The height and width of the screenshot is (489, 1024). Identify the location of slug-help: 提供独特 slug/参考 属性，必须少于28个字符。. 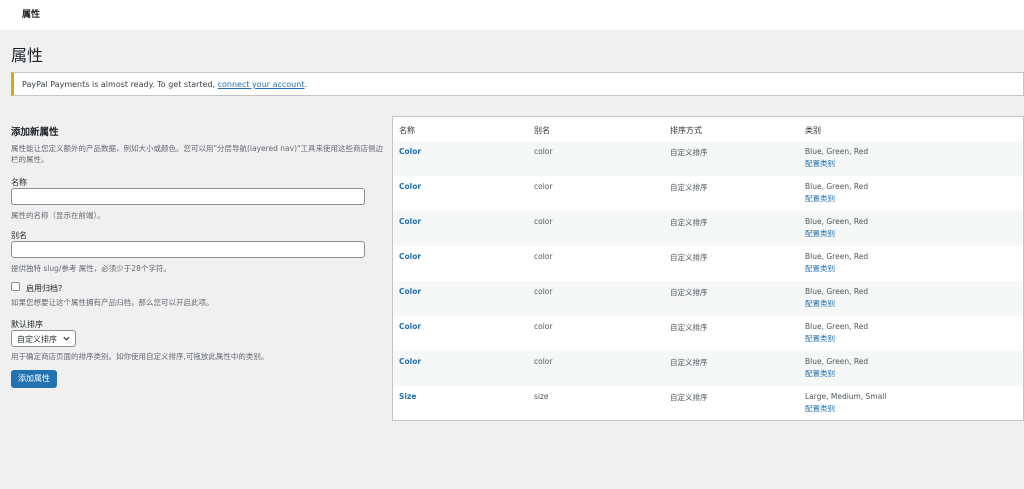
(91, 268).